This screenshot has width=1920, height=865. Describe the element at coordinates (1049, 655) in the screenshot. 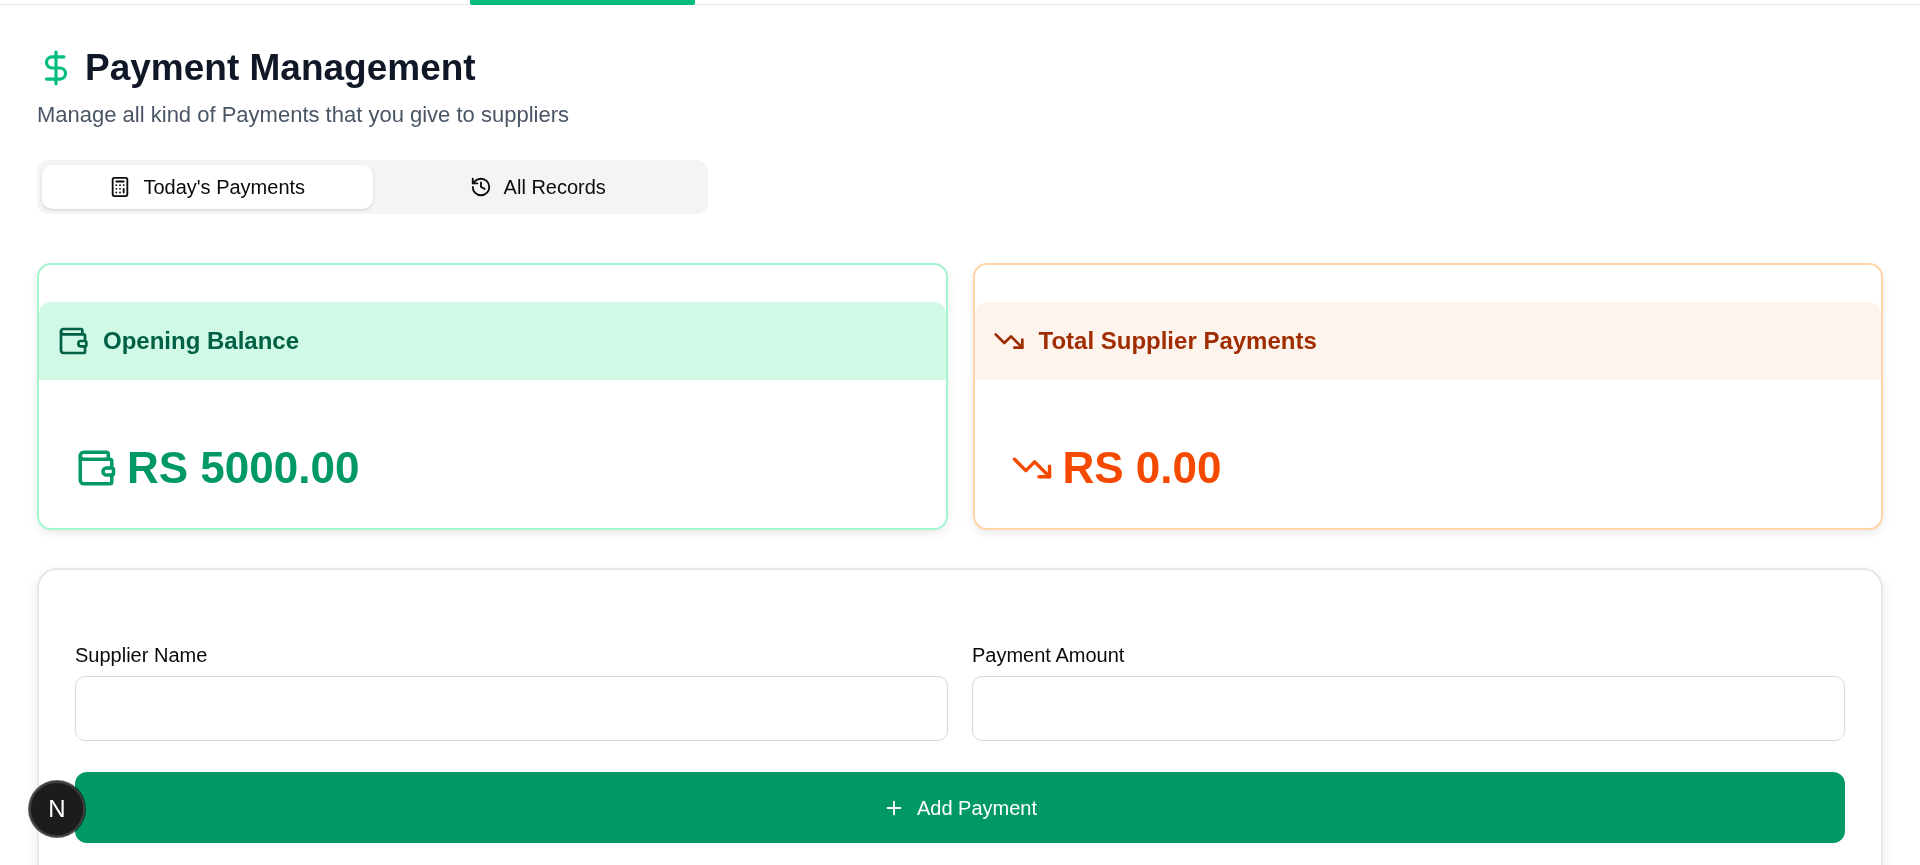

I see `field-label: Payment Amount` at that location.